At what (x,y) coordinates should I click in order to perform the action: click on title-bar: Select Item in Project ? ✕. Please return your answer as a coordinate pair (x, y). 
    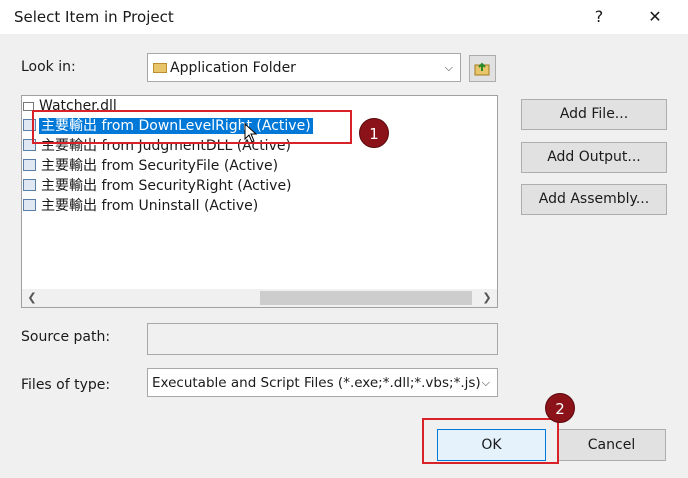
    Looking at the image, I should click on (344, 17).